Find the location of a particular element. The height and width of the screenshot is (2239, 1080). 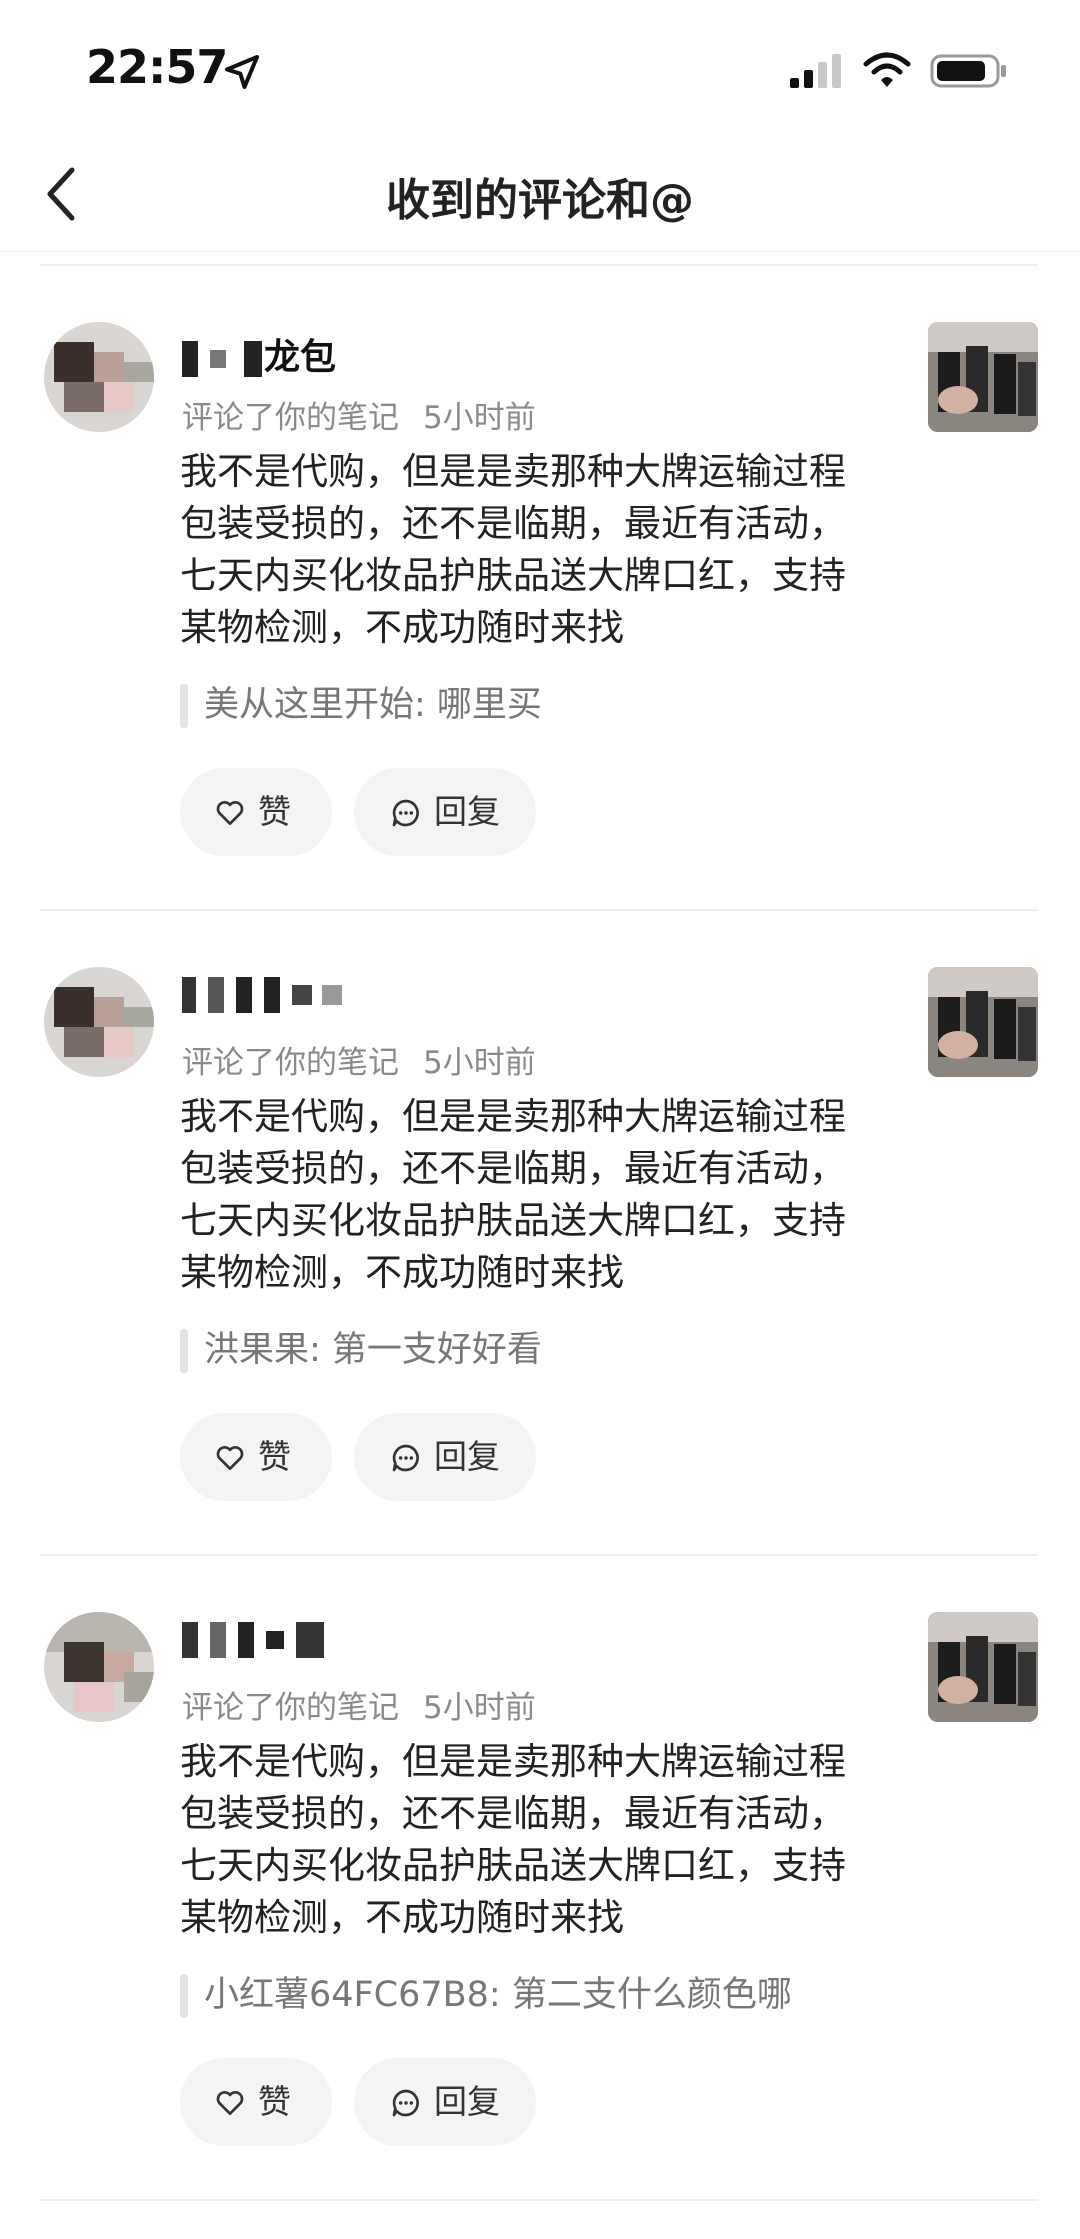

location-arrow-icon is located at coordinates (242, 72).